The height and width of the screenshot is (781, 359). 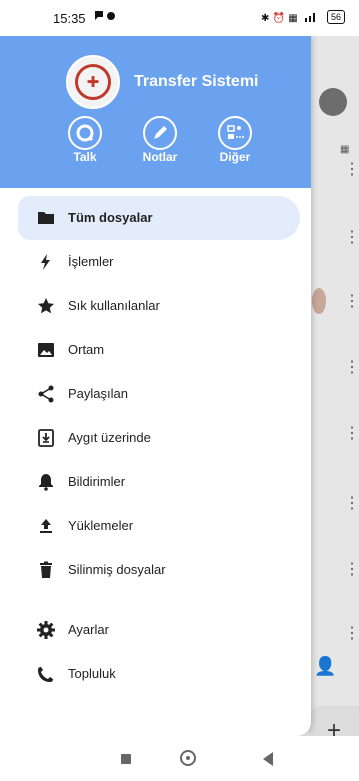 I want to click on menu-item-shared: Paylaşılan, so click(x=159, y=394).